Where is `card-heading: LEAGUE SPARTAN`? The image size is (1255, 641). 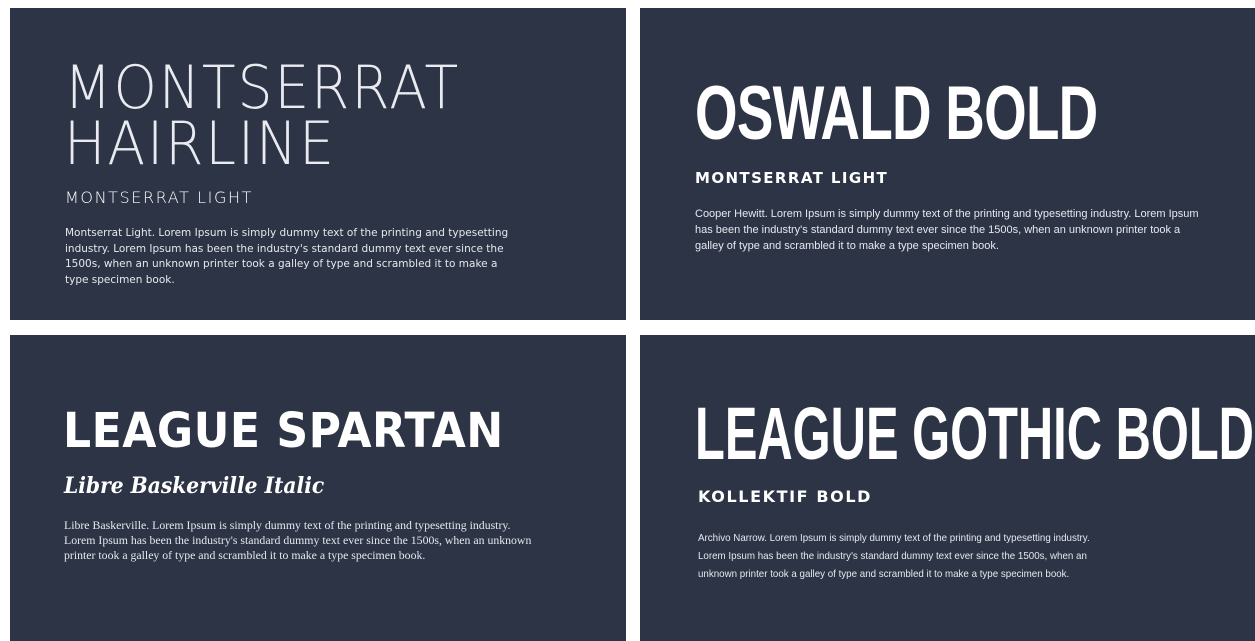 card-heading: LEAGUE SPARTAN is located at coordinates (283, 431).